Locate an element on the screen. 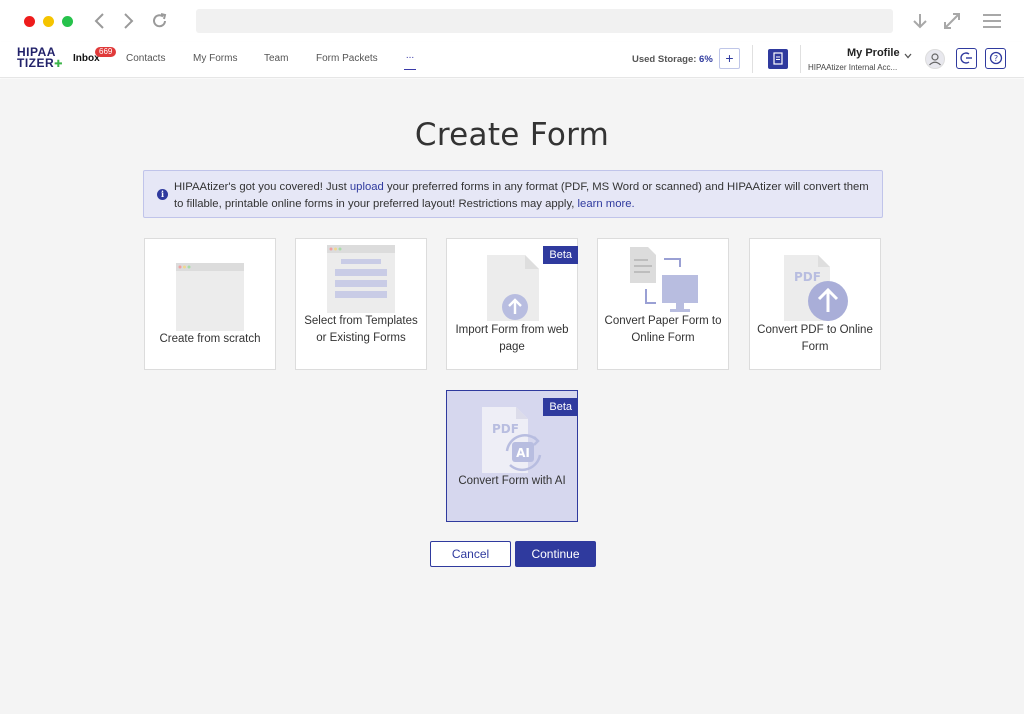 The image size is (1024, 714). paper-to-screen-icon is located at coordinates (664, 279).